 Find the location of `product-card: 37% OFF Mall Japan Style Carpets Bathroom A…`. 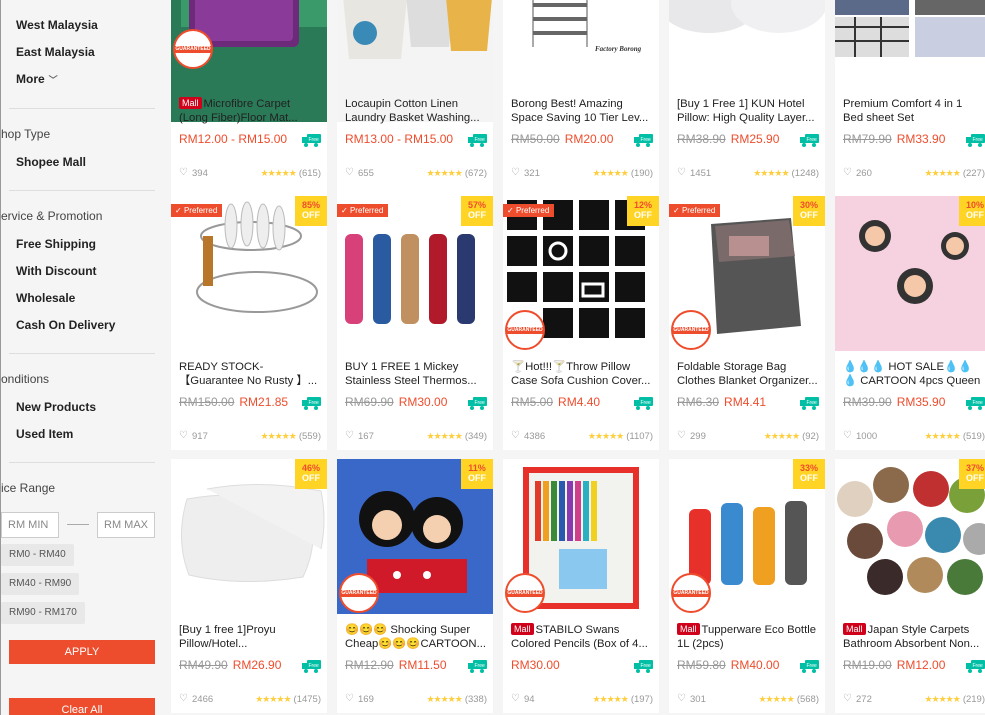

product-card: 37% OFF Mall Japan Style Carpets Bathroom A… is located at coordinates (910, 586).